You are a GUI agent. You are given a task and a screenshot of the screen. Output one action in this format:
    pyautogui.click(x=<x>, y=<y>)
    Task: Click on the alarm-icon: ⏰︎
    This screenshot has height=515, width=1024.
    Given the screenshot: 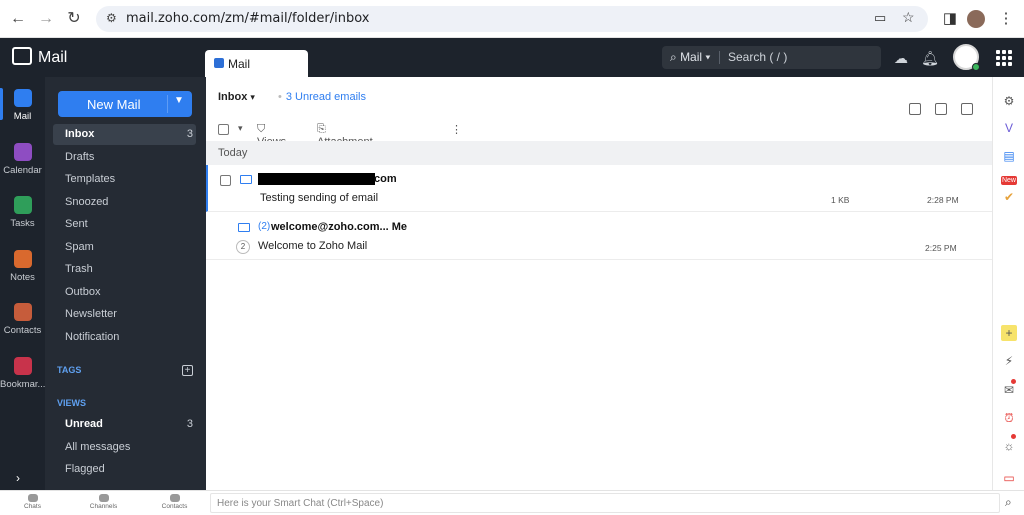 What is the action you would take?
    pyautogui.click(x=1009, y=418)
    